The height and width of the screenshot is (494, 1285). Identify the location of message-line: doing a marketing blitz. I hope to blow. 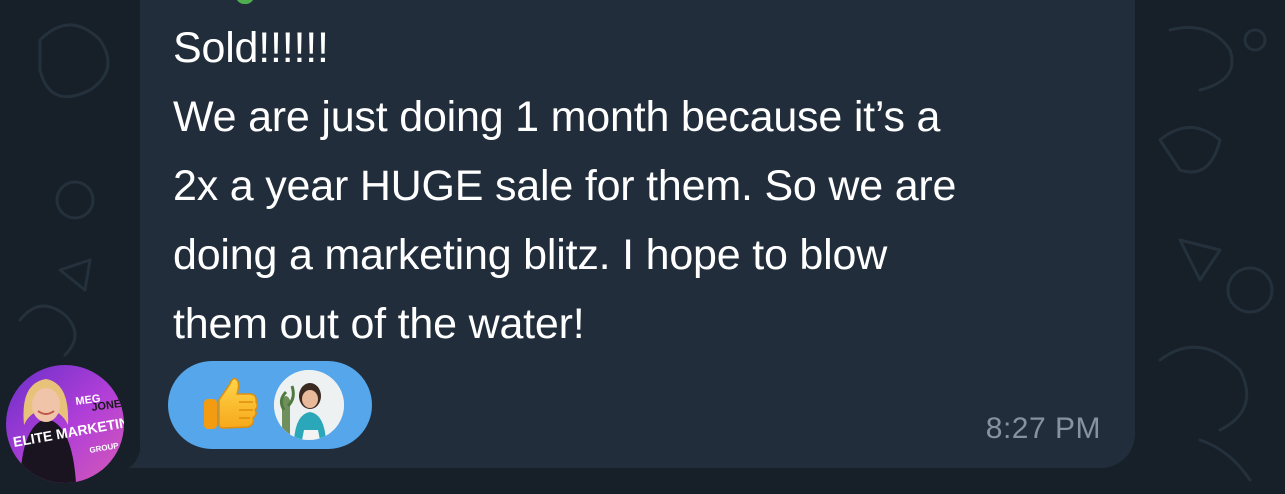
(530, 255).